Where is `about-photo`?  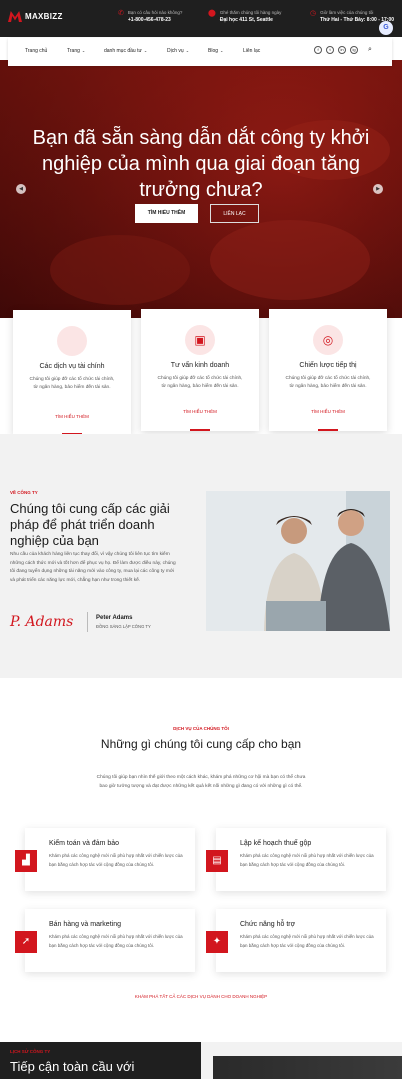
about-photo is located at coordinates (298, 561).